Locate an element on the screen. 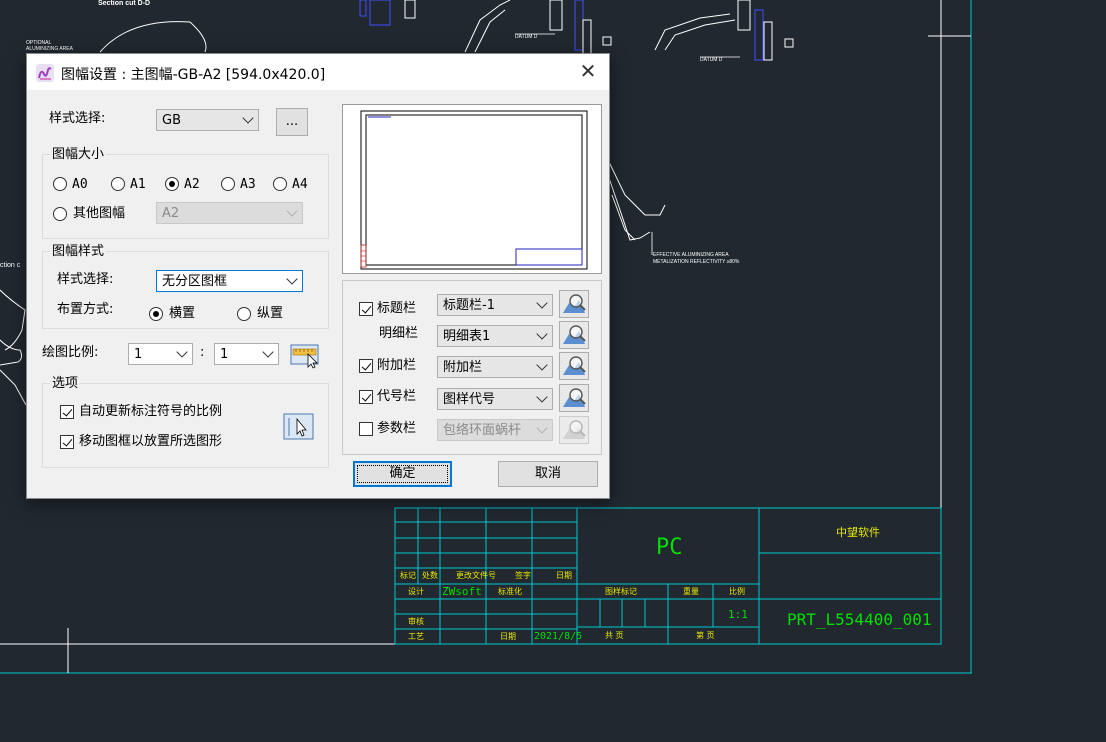 This screenshot has height=742, width=1106. frame-preview-drawing is located at coordinates (474, 190).